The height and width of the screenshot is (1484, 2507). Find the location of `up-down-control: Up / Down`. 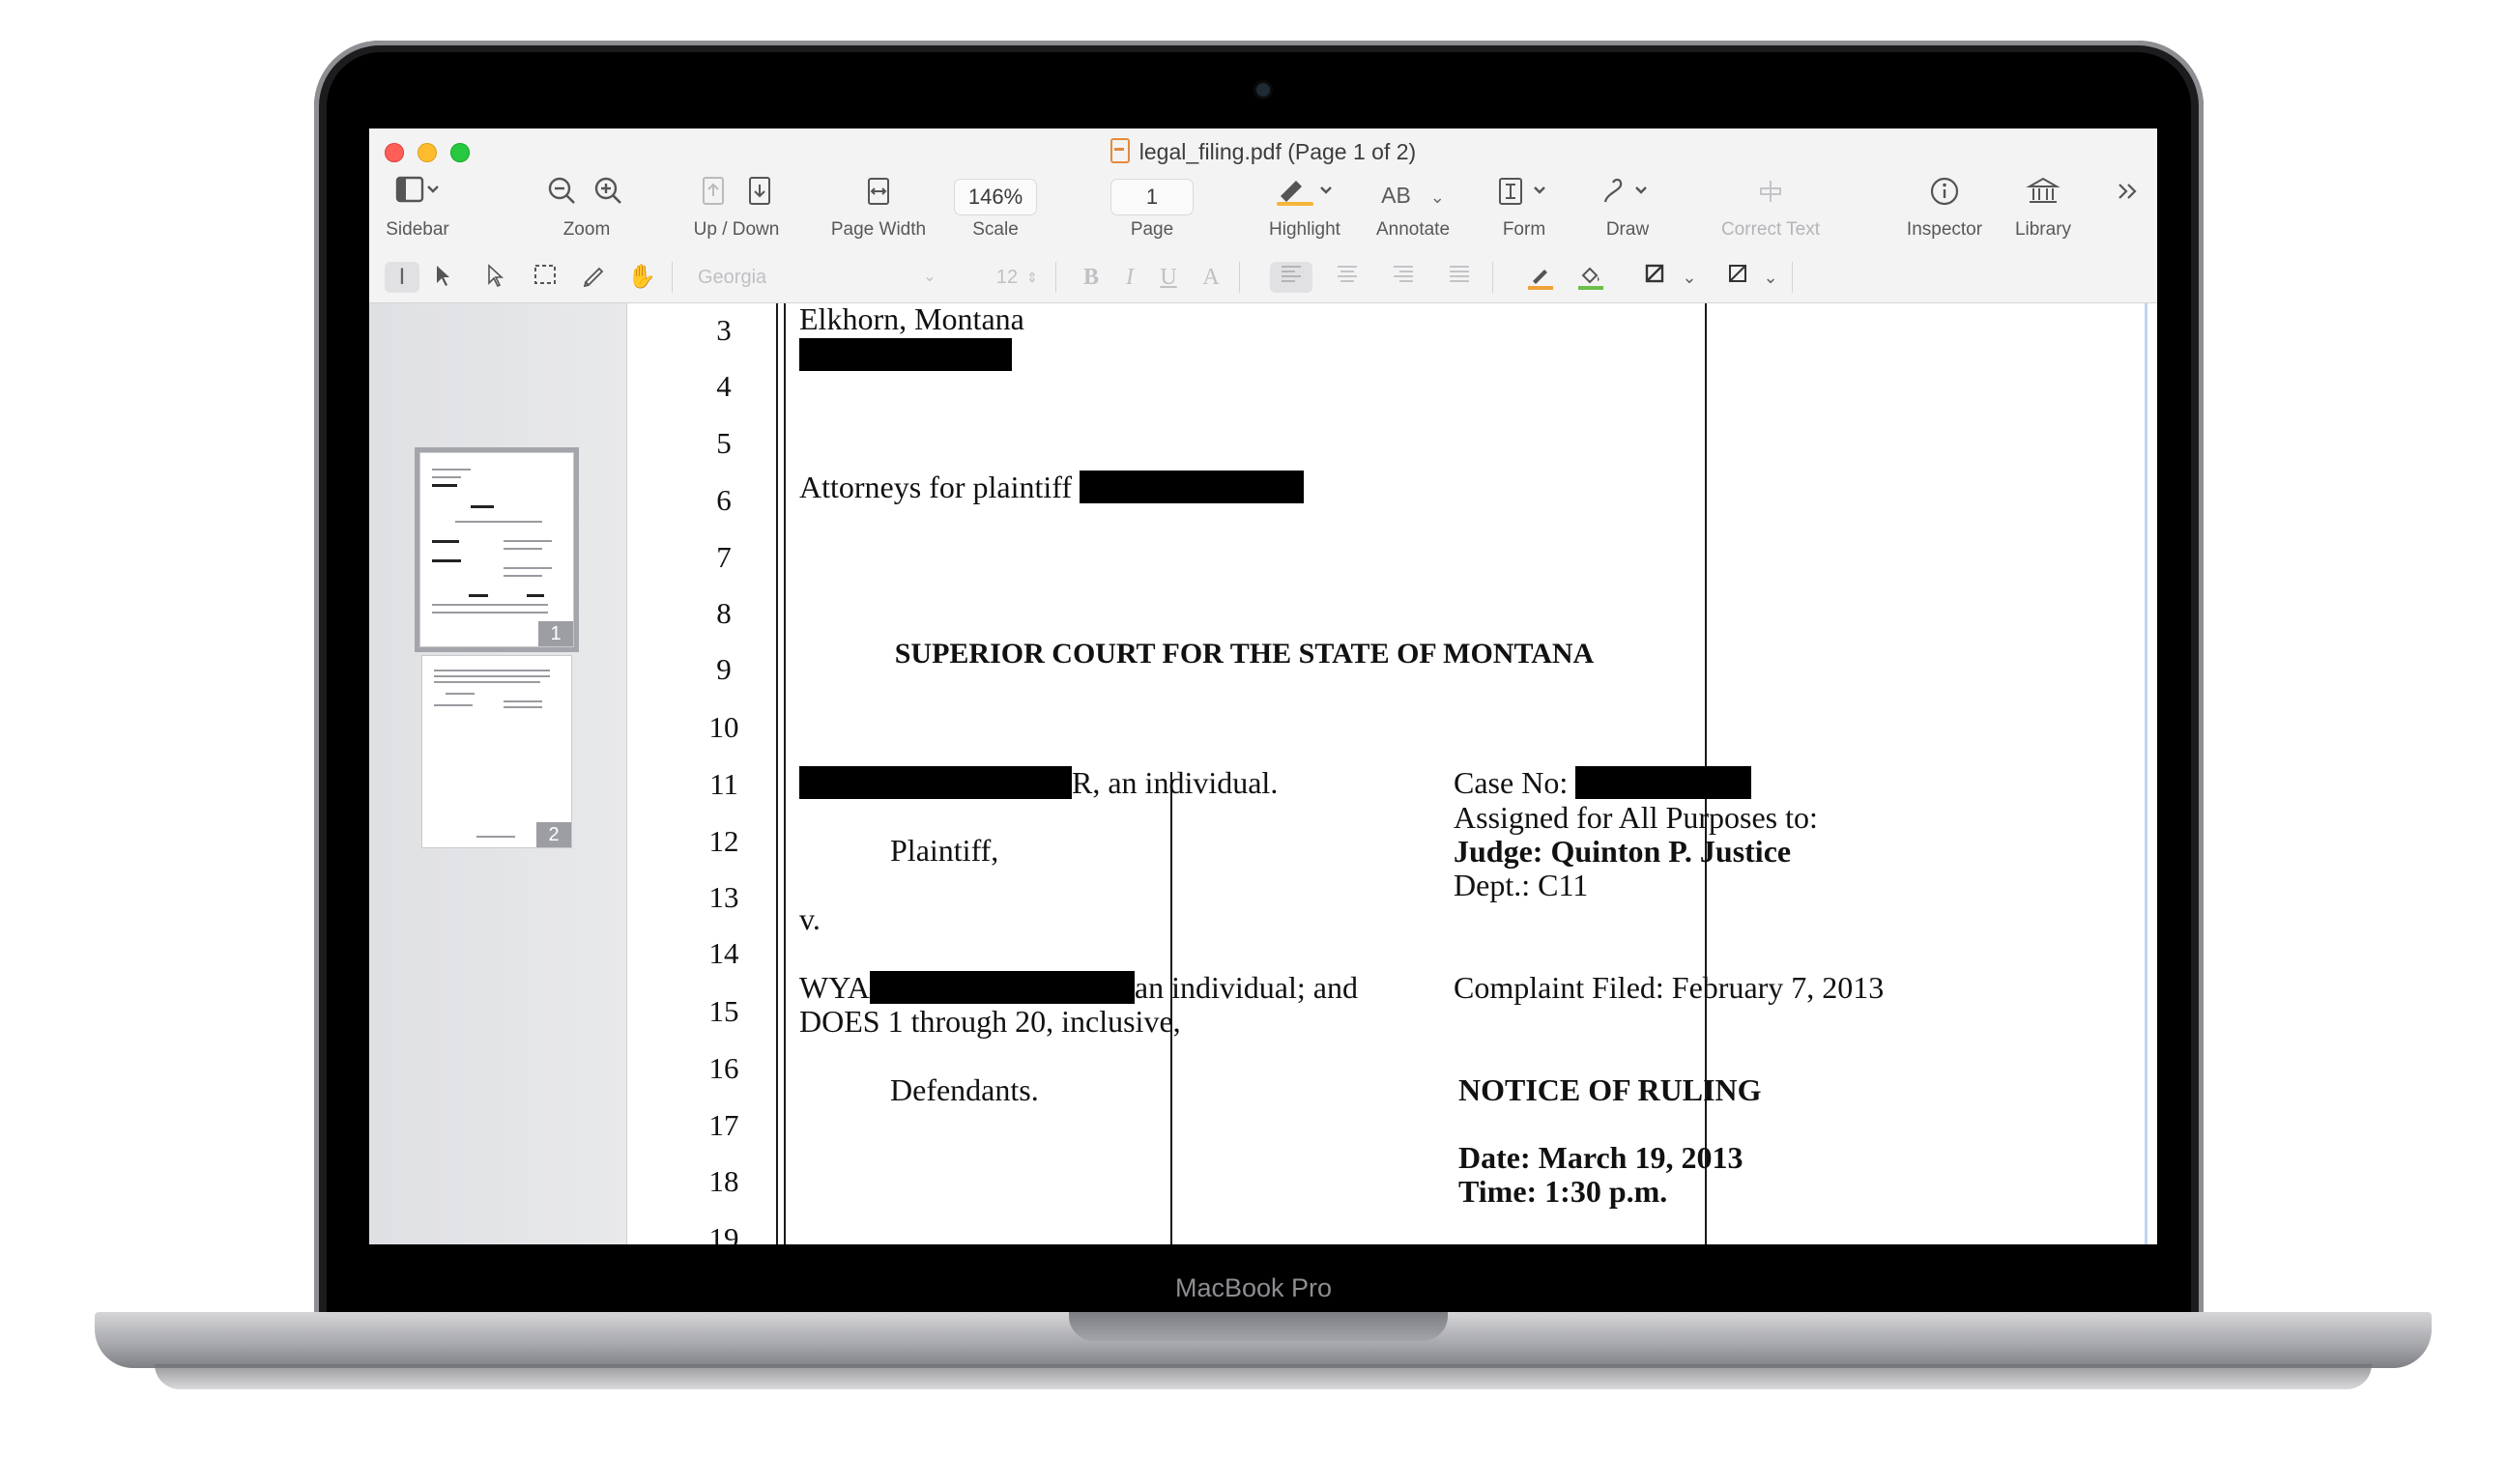

up-down-control: Up / Down is located at coordinates (736, 214).